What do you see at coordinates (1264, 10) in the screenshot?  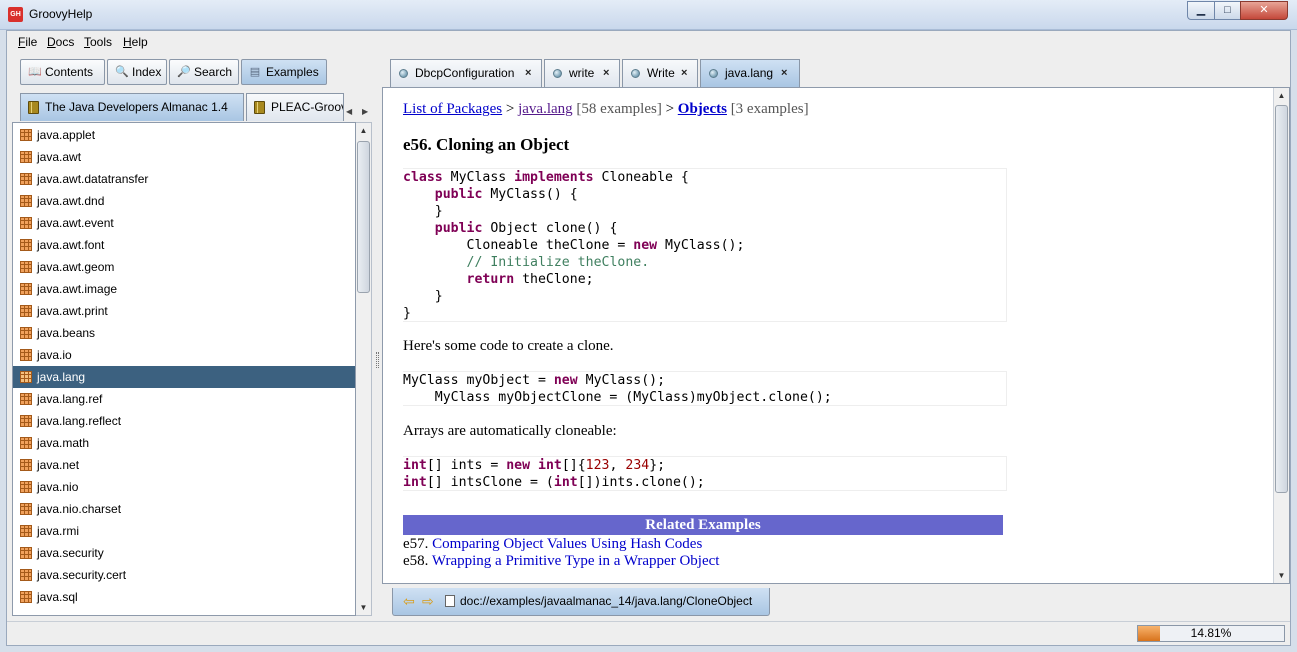 I see `close-window-button: ✕` at bounding box center [1264, 10].